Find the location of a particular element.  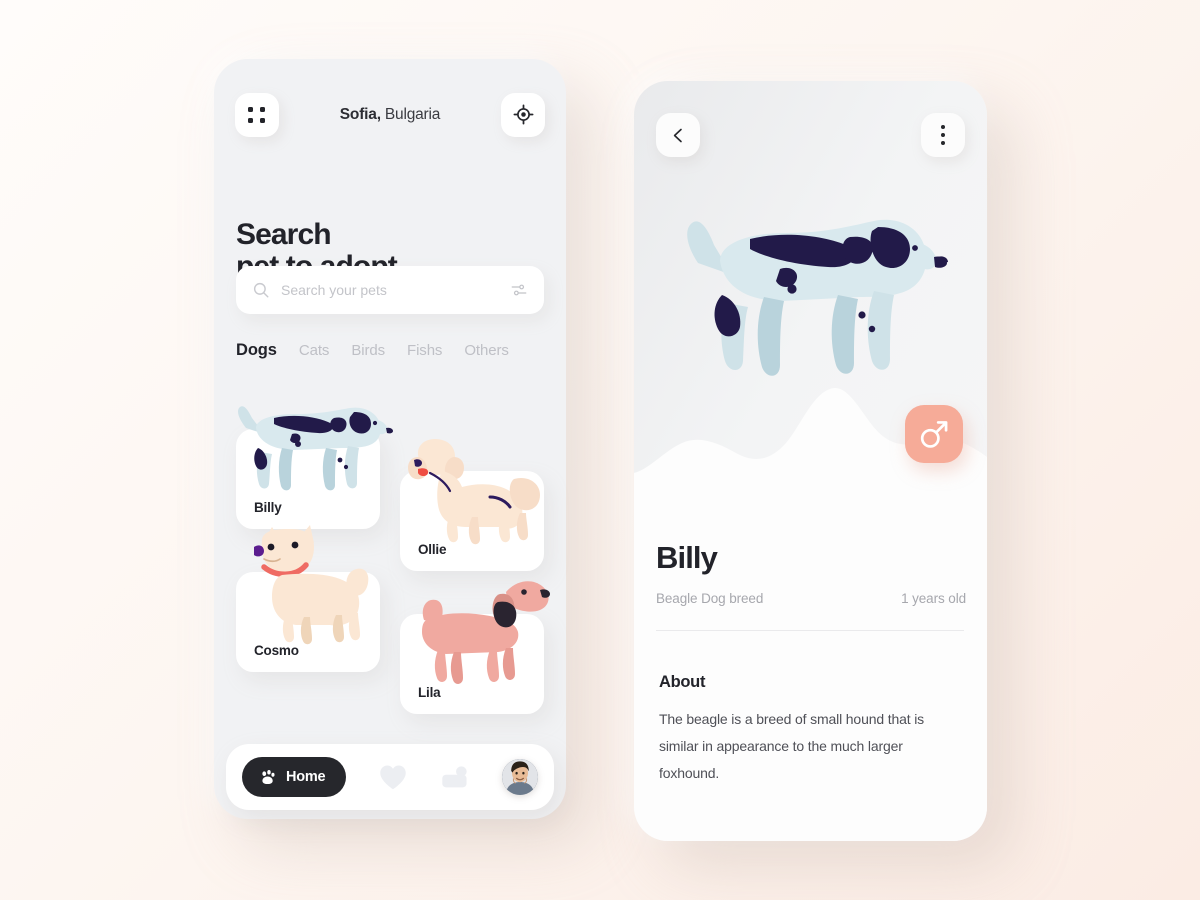

avatar-photo is located at coordinates (520, 777).